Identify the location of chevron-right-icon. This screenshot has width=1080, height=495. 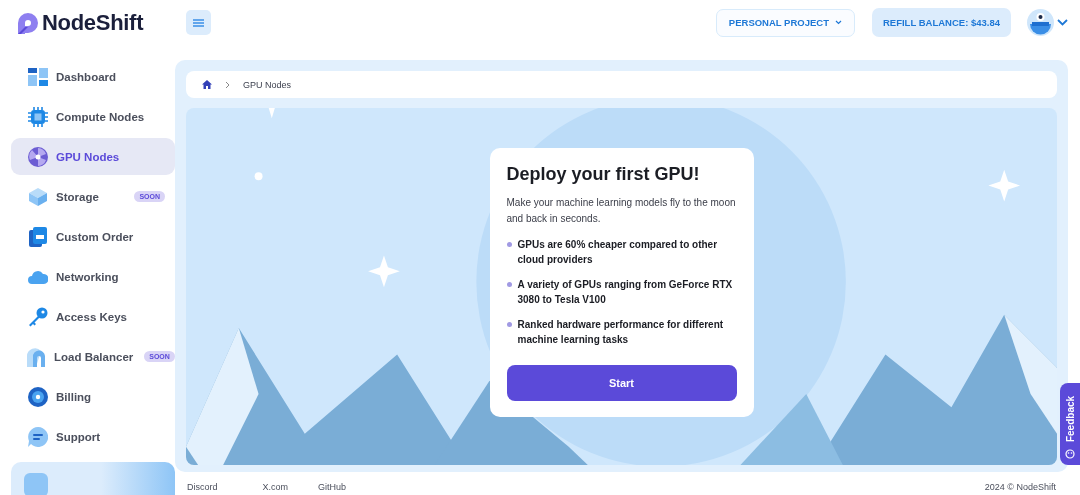
(227, 84).